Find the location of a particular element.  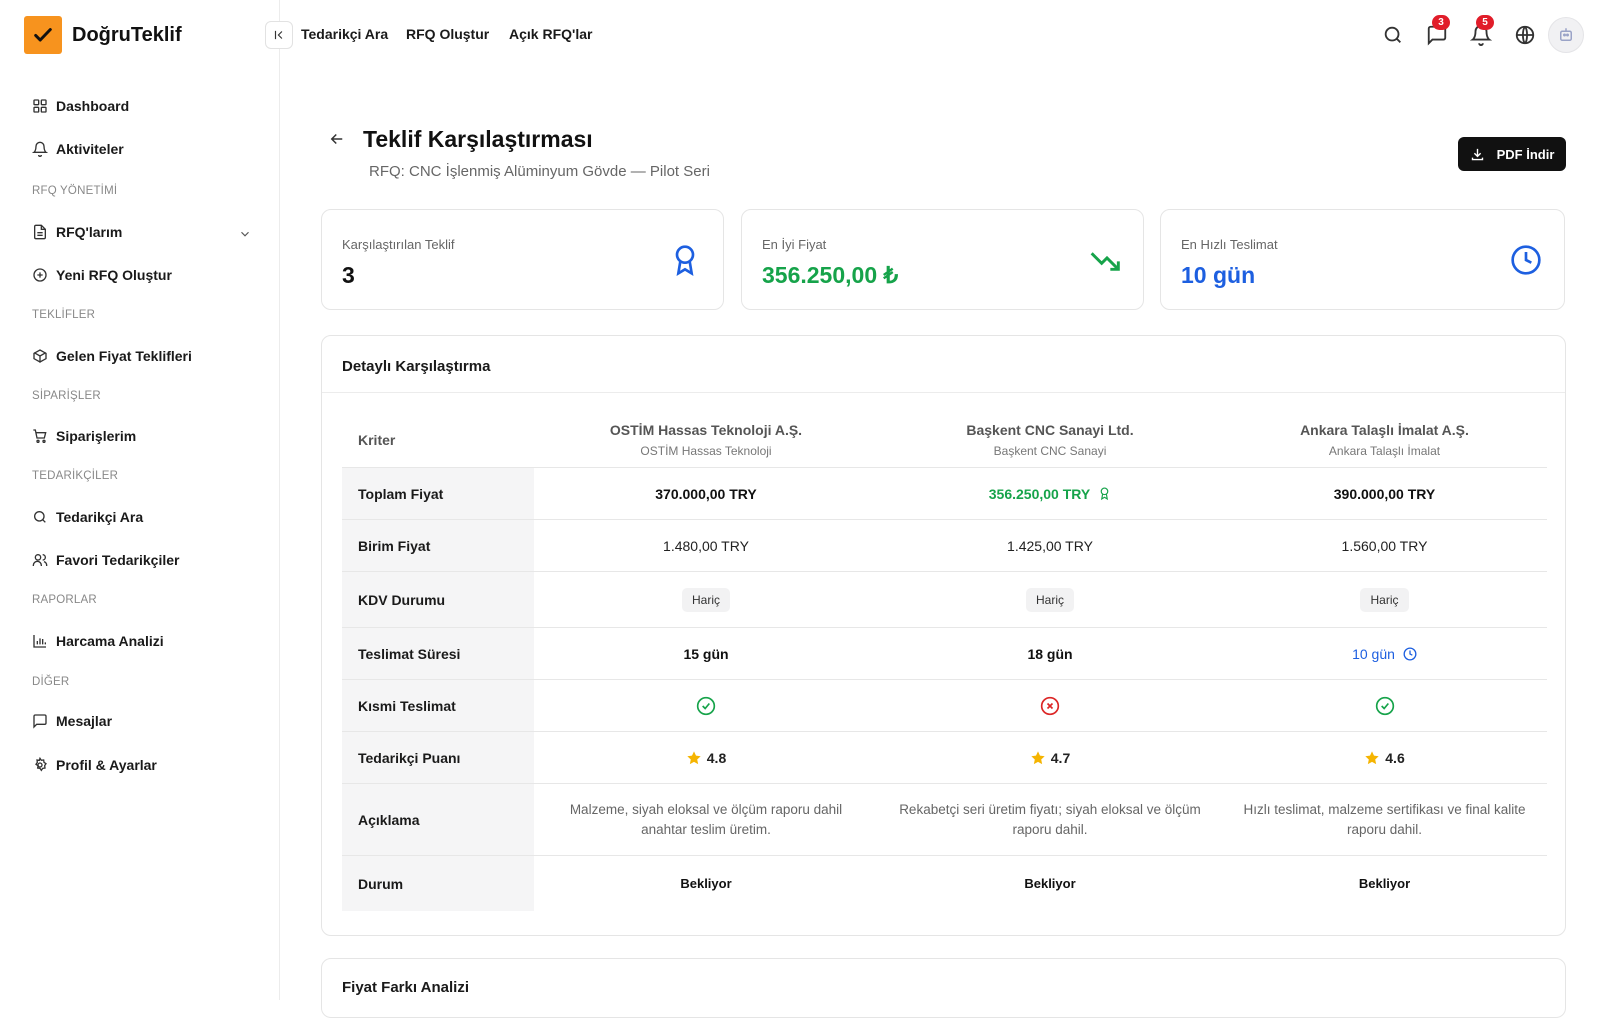

check-logo-icon is located at coordinates (43, 35).